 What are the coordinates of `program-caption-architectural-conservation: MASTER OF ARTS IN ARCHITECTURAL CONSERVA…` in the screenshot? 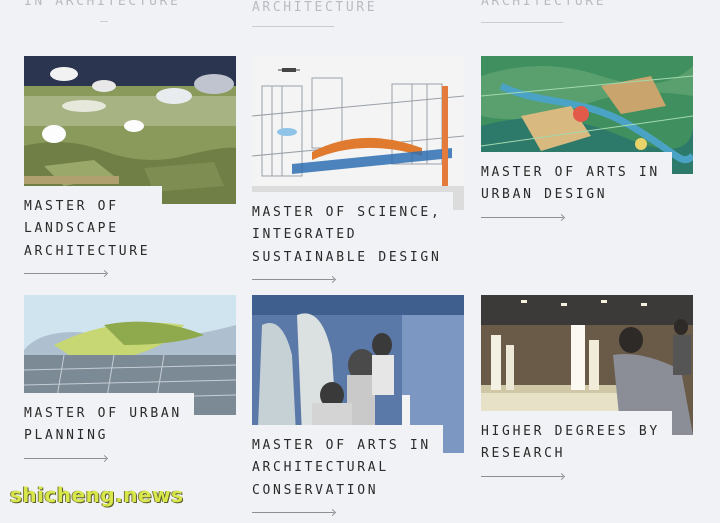 It's located at (347, 474).